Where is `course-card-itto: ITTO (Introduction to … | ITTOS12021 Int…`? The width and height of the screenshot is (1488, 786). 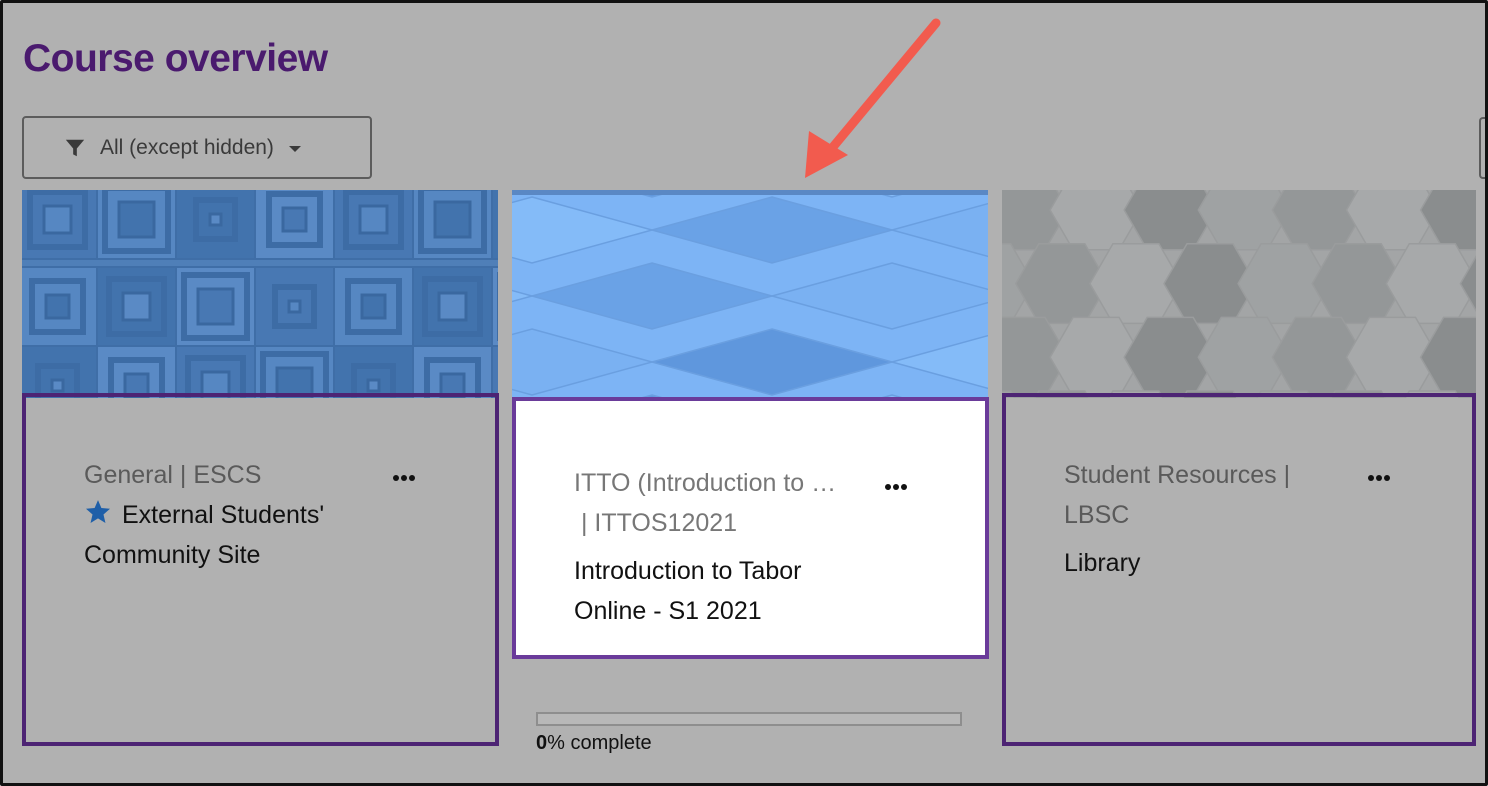
course-card-itto: ITTO (Introduction to … | ITTOS12021 Int… is located at coordinates (750, 528).